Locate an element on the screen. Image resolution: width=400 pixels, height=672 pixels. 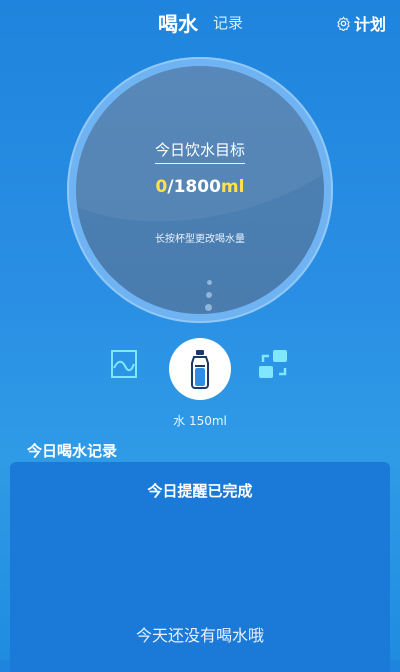
tab-drink-water: 喝水 is located at coordinates (178, 22).